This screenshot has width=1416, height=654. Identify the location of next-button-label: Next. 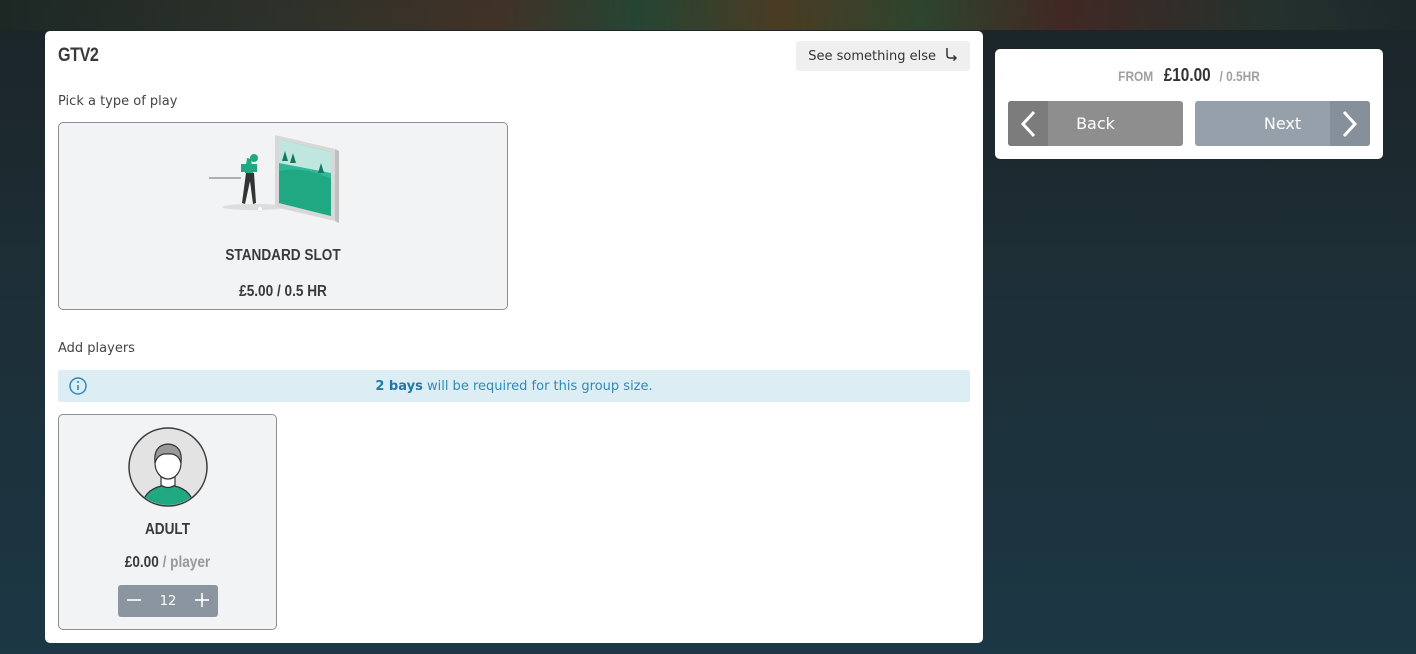
(1282, 123).